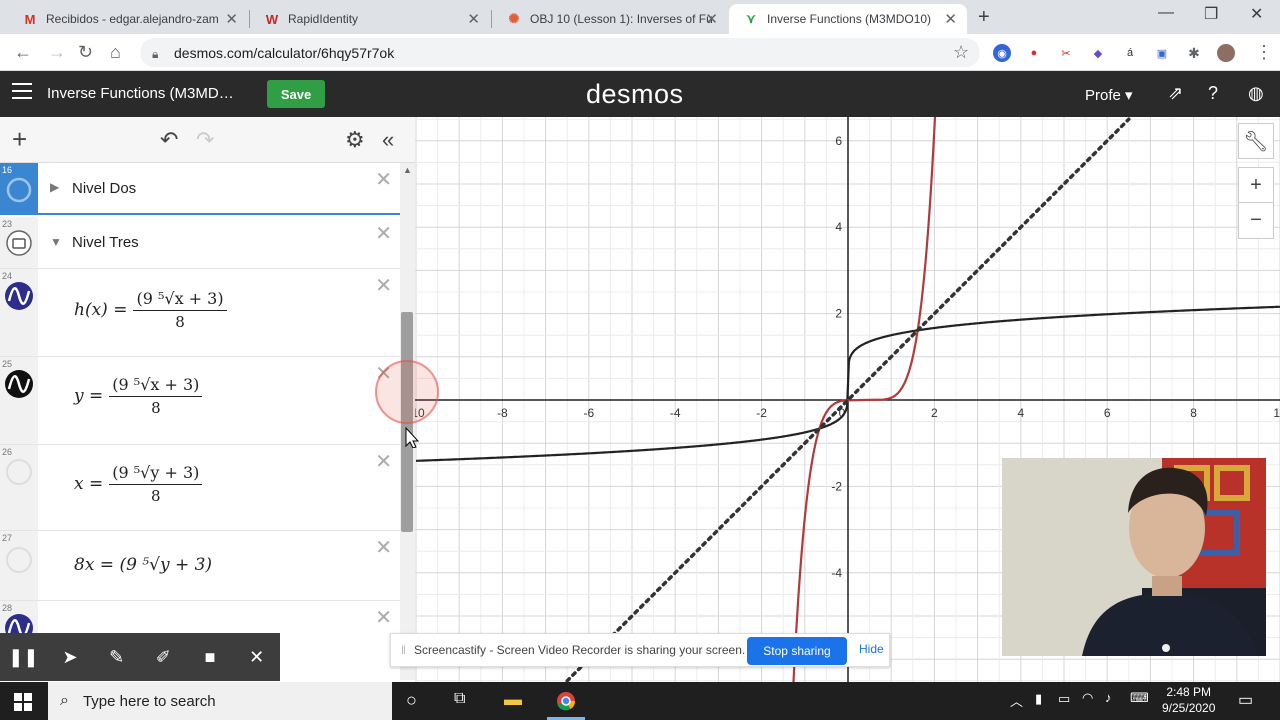  I want to click on extension-icon: ●, so click(1034, 53).